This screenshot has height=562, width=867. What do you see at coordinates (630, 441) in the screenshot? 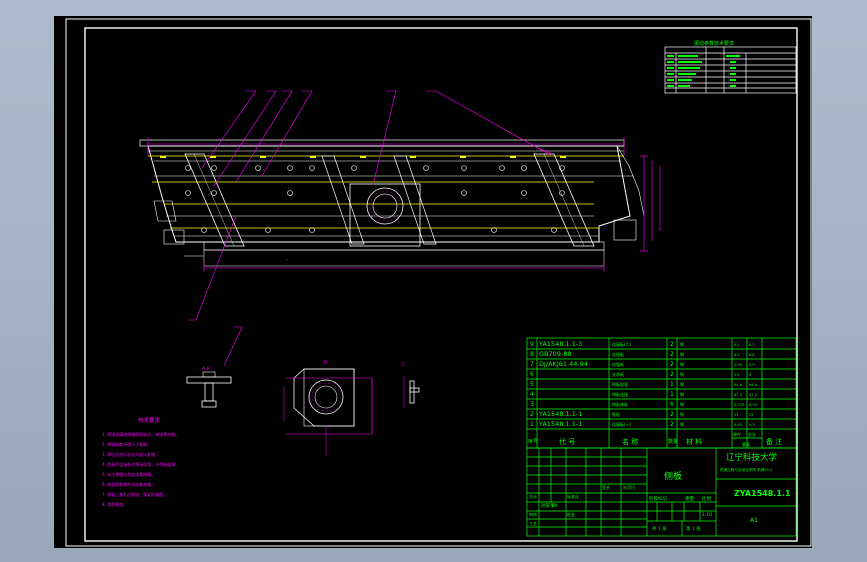
I see `bom-header-name: 名 称` at bounding box center [630, 441].